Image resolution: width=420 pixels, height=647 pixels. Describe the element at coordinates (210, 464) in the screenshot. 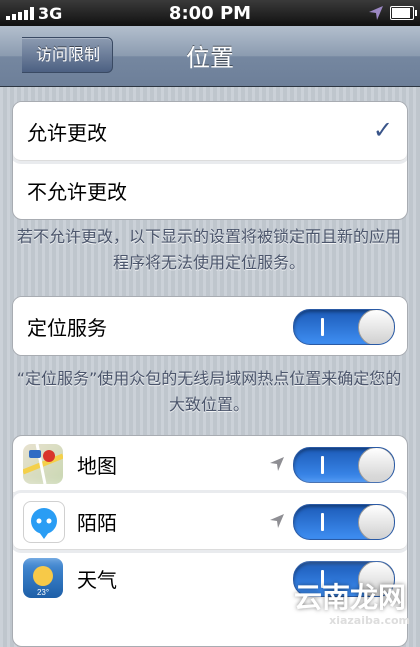

I see `app-row-maps: 地图` at that location.